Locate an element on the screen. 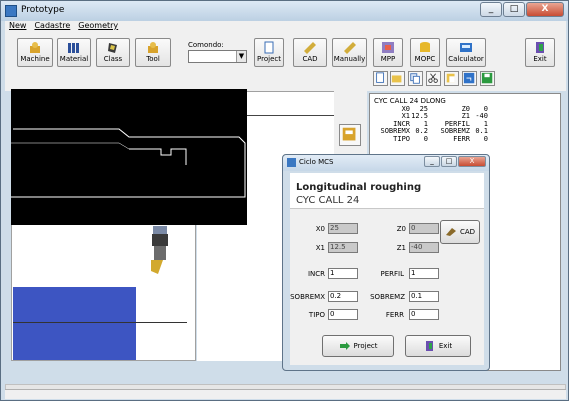 The image size is (569, 401). tool-button: Tool is located at coordinates (153, 52).